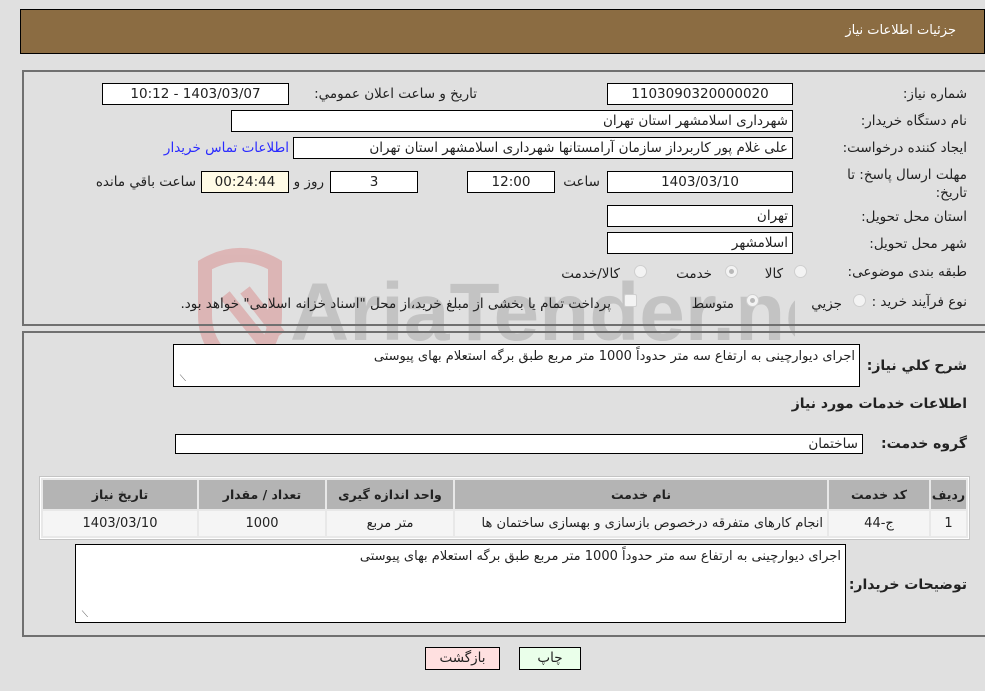  What do you see at coordinates (694, 274) in the screenshot?
I see `category-option-service: خدمت` at bounding box center [694, 274].